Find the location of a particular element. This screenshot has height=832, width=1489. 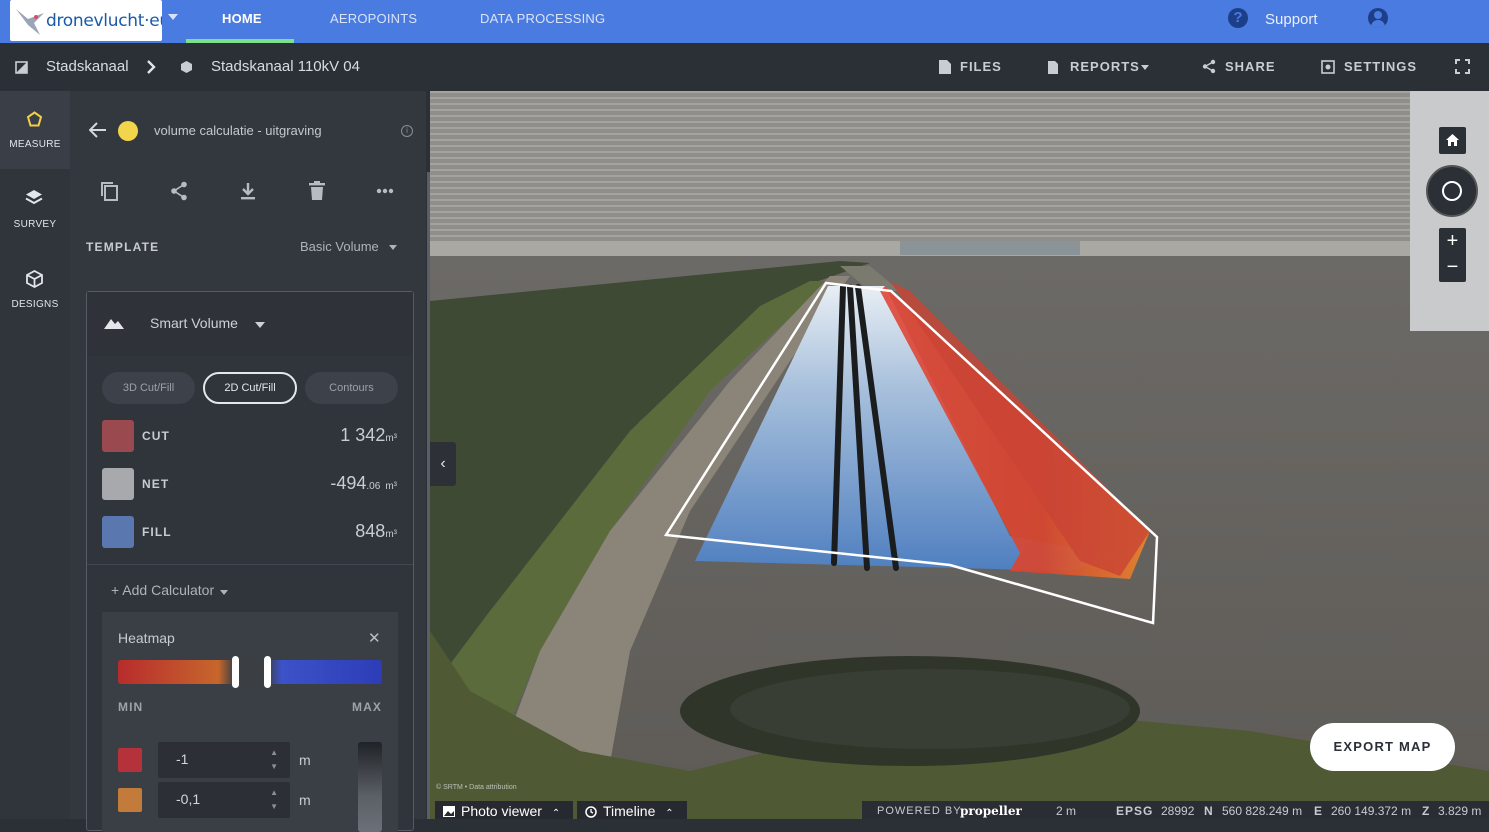

settings-button: SETTINGS is located at coordinates (1380, 66).